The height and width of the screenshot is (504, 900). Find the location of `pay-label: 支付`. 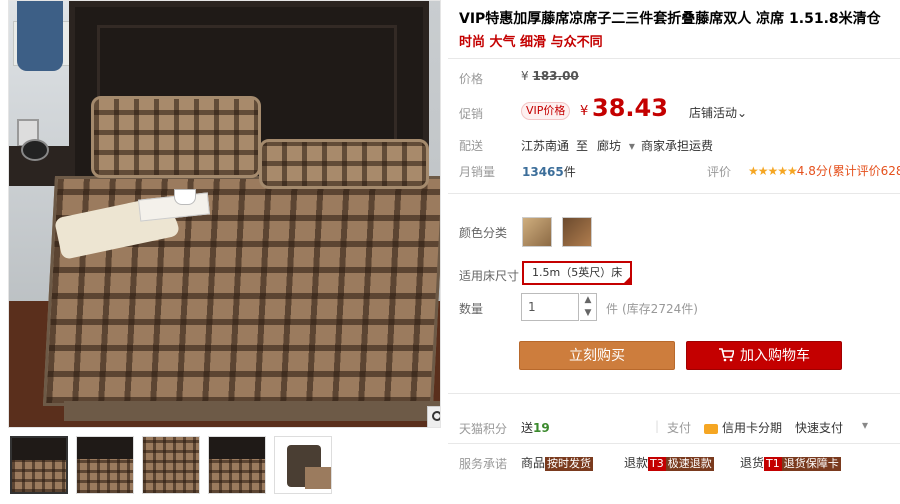

pay-label: 支付 is located at coordinates (679, 428).